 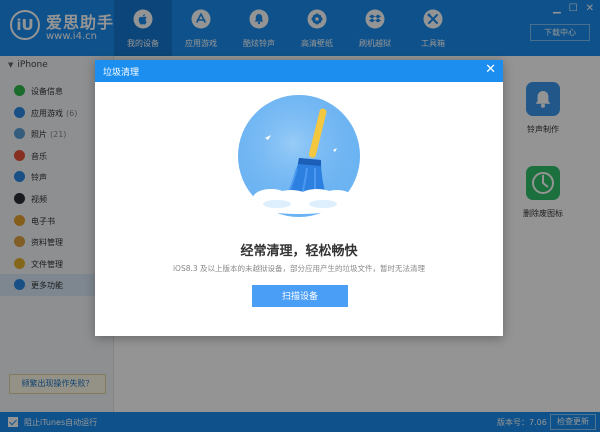 What do you see at coordinates (490, 70) in the screenshot?
I see `close-icon: ✕` at bounding box center [490, 70].